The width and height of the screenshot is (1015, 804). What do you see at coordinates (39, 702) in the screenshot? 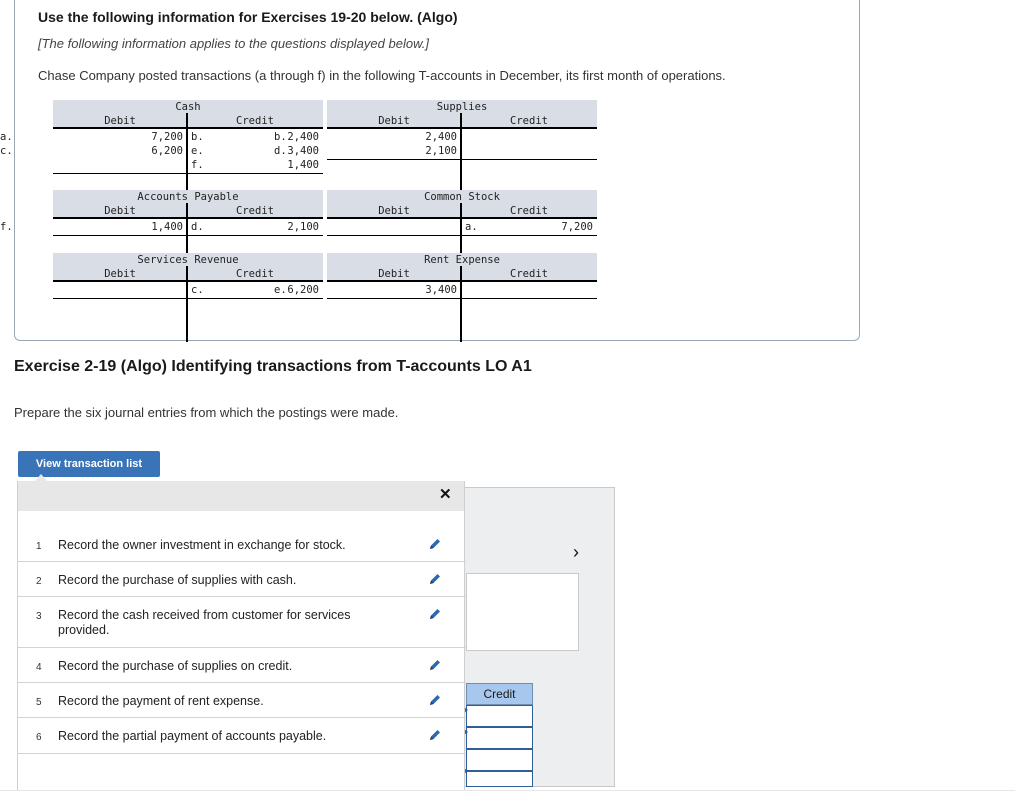
I see `transaction-number: 5` at bounding box center [39, 702].